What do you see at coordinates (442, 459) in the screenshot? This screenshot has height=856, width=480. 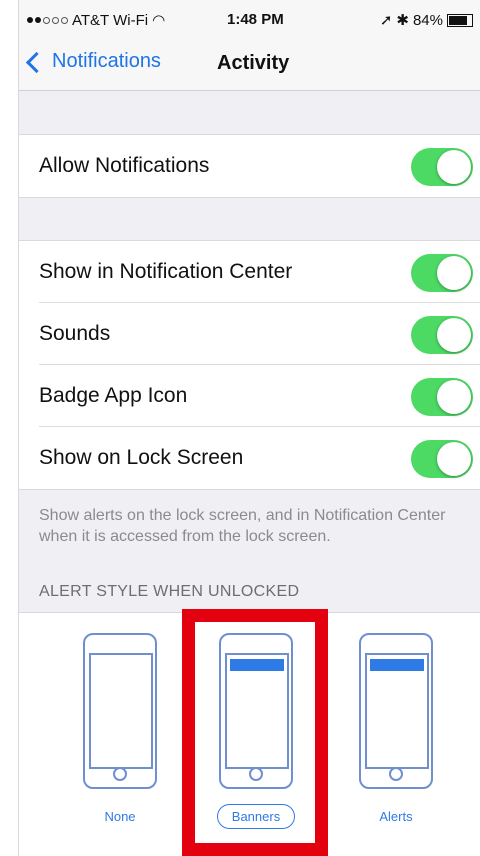 I see `lock-screen-toggle` at bounding box center [442, 459].